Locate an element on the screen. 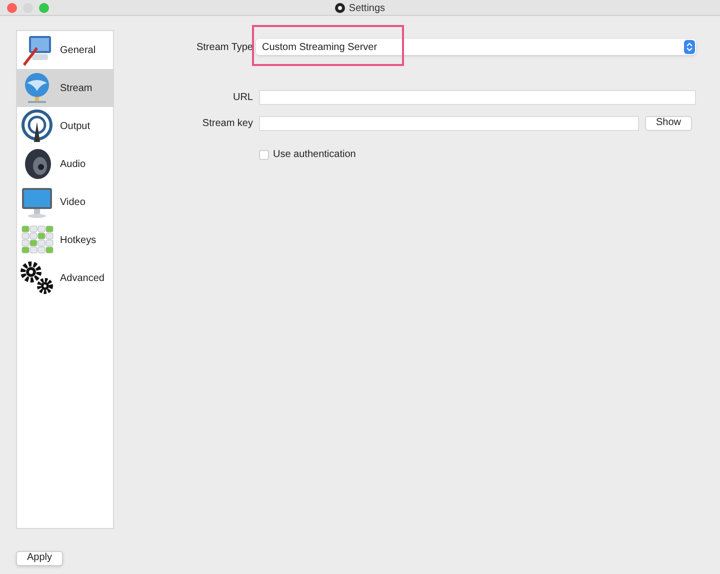 Image resolution: width=720 pixels, height=574 pixels. field-label: Stream key is located at coordinates (227, 123).